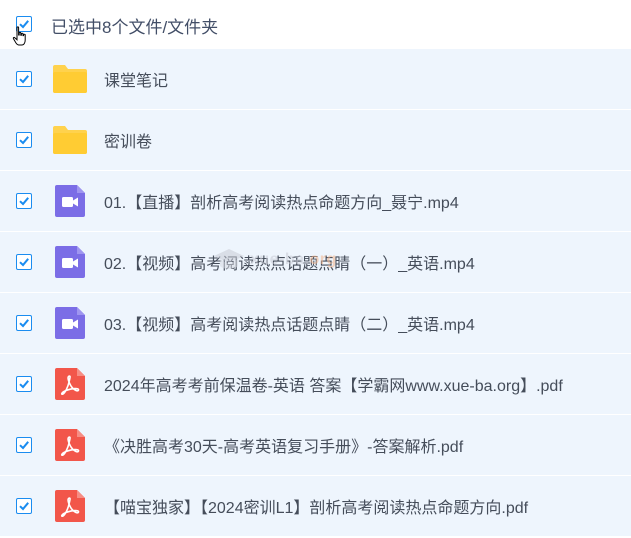 The height and width of the screenshot is (538, 631). I want to click on graduation-cap-icon, so click(229, 259).